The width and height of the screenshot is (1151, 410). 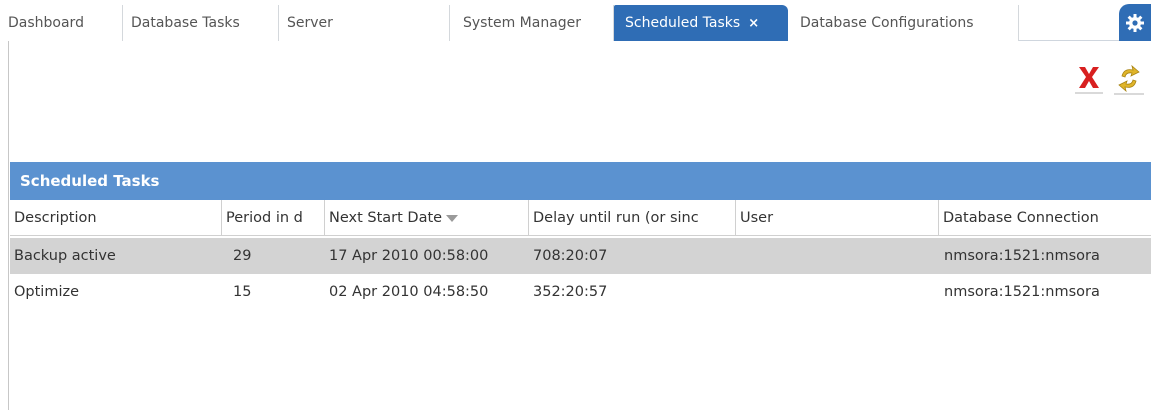 What do you see at coordinates (386, 218) in the screenshot?
I see `column-header-label: Next Start Date` at bounding box center [386, 218].